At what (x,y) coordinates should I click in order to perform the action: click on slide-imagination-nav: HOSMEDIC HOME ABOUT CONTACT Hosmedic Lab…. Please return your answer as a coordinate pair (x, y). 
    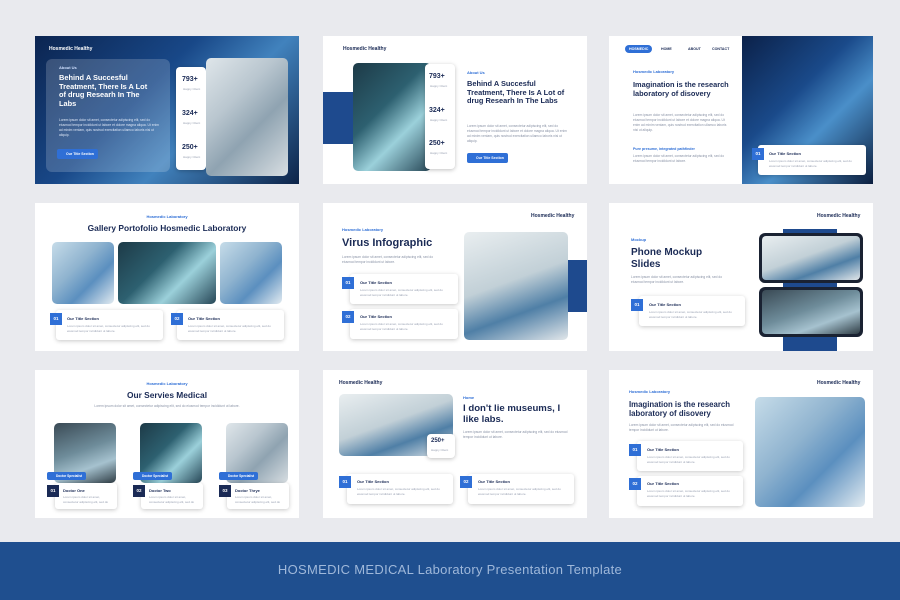
    Looking at the image, I should click on (741, 110).